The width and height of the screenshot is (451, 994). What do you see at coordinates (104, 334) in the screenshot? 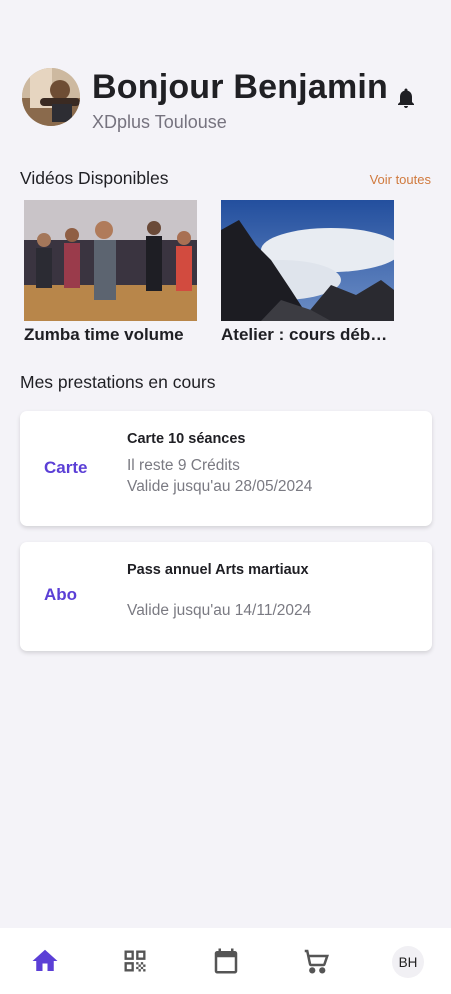
I see `video-title: Zumba time volume` at bounding box center [104, 334].